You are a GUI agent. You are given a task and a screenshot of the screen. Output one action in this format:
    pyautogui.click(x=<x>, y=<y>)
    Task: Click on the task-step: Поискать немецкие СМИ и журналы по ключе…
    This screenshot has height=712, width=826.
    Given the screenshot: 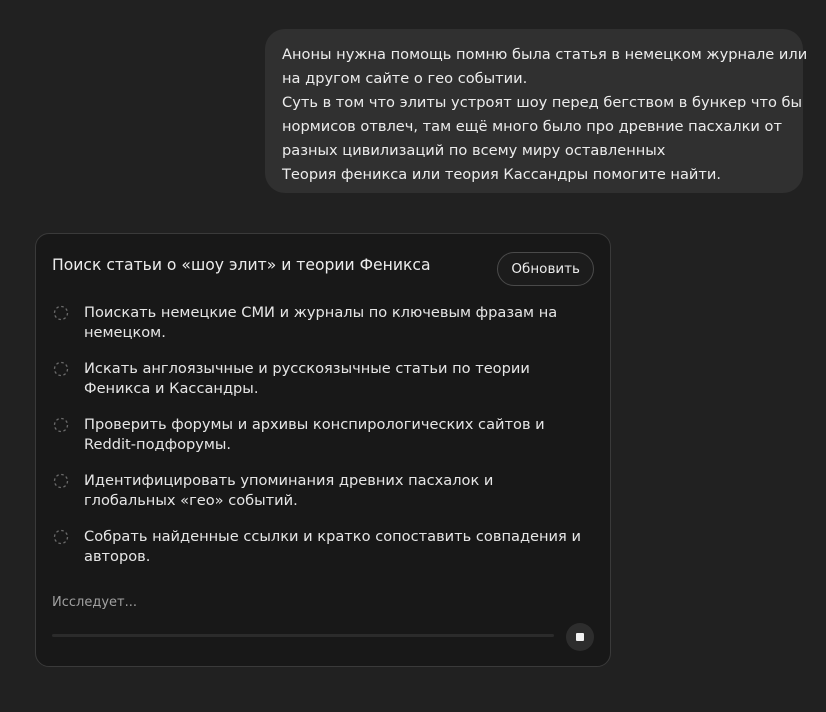 What is the action you would take?
    pyautogui.click(x=322, y=331)
    